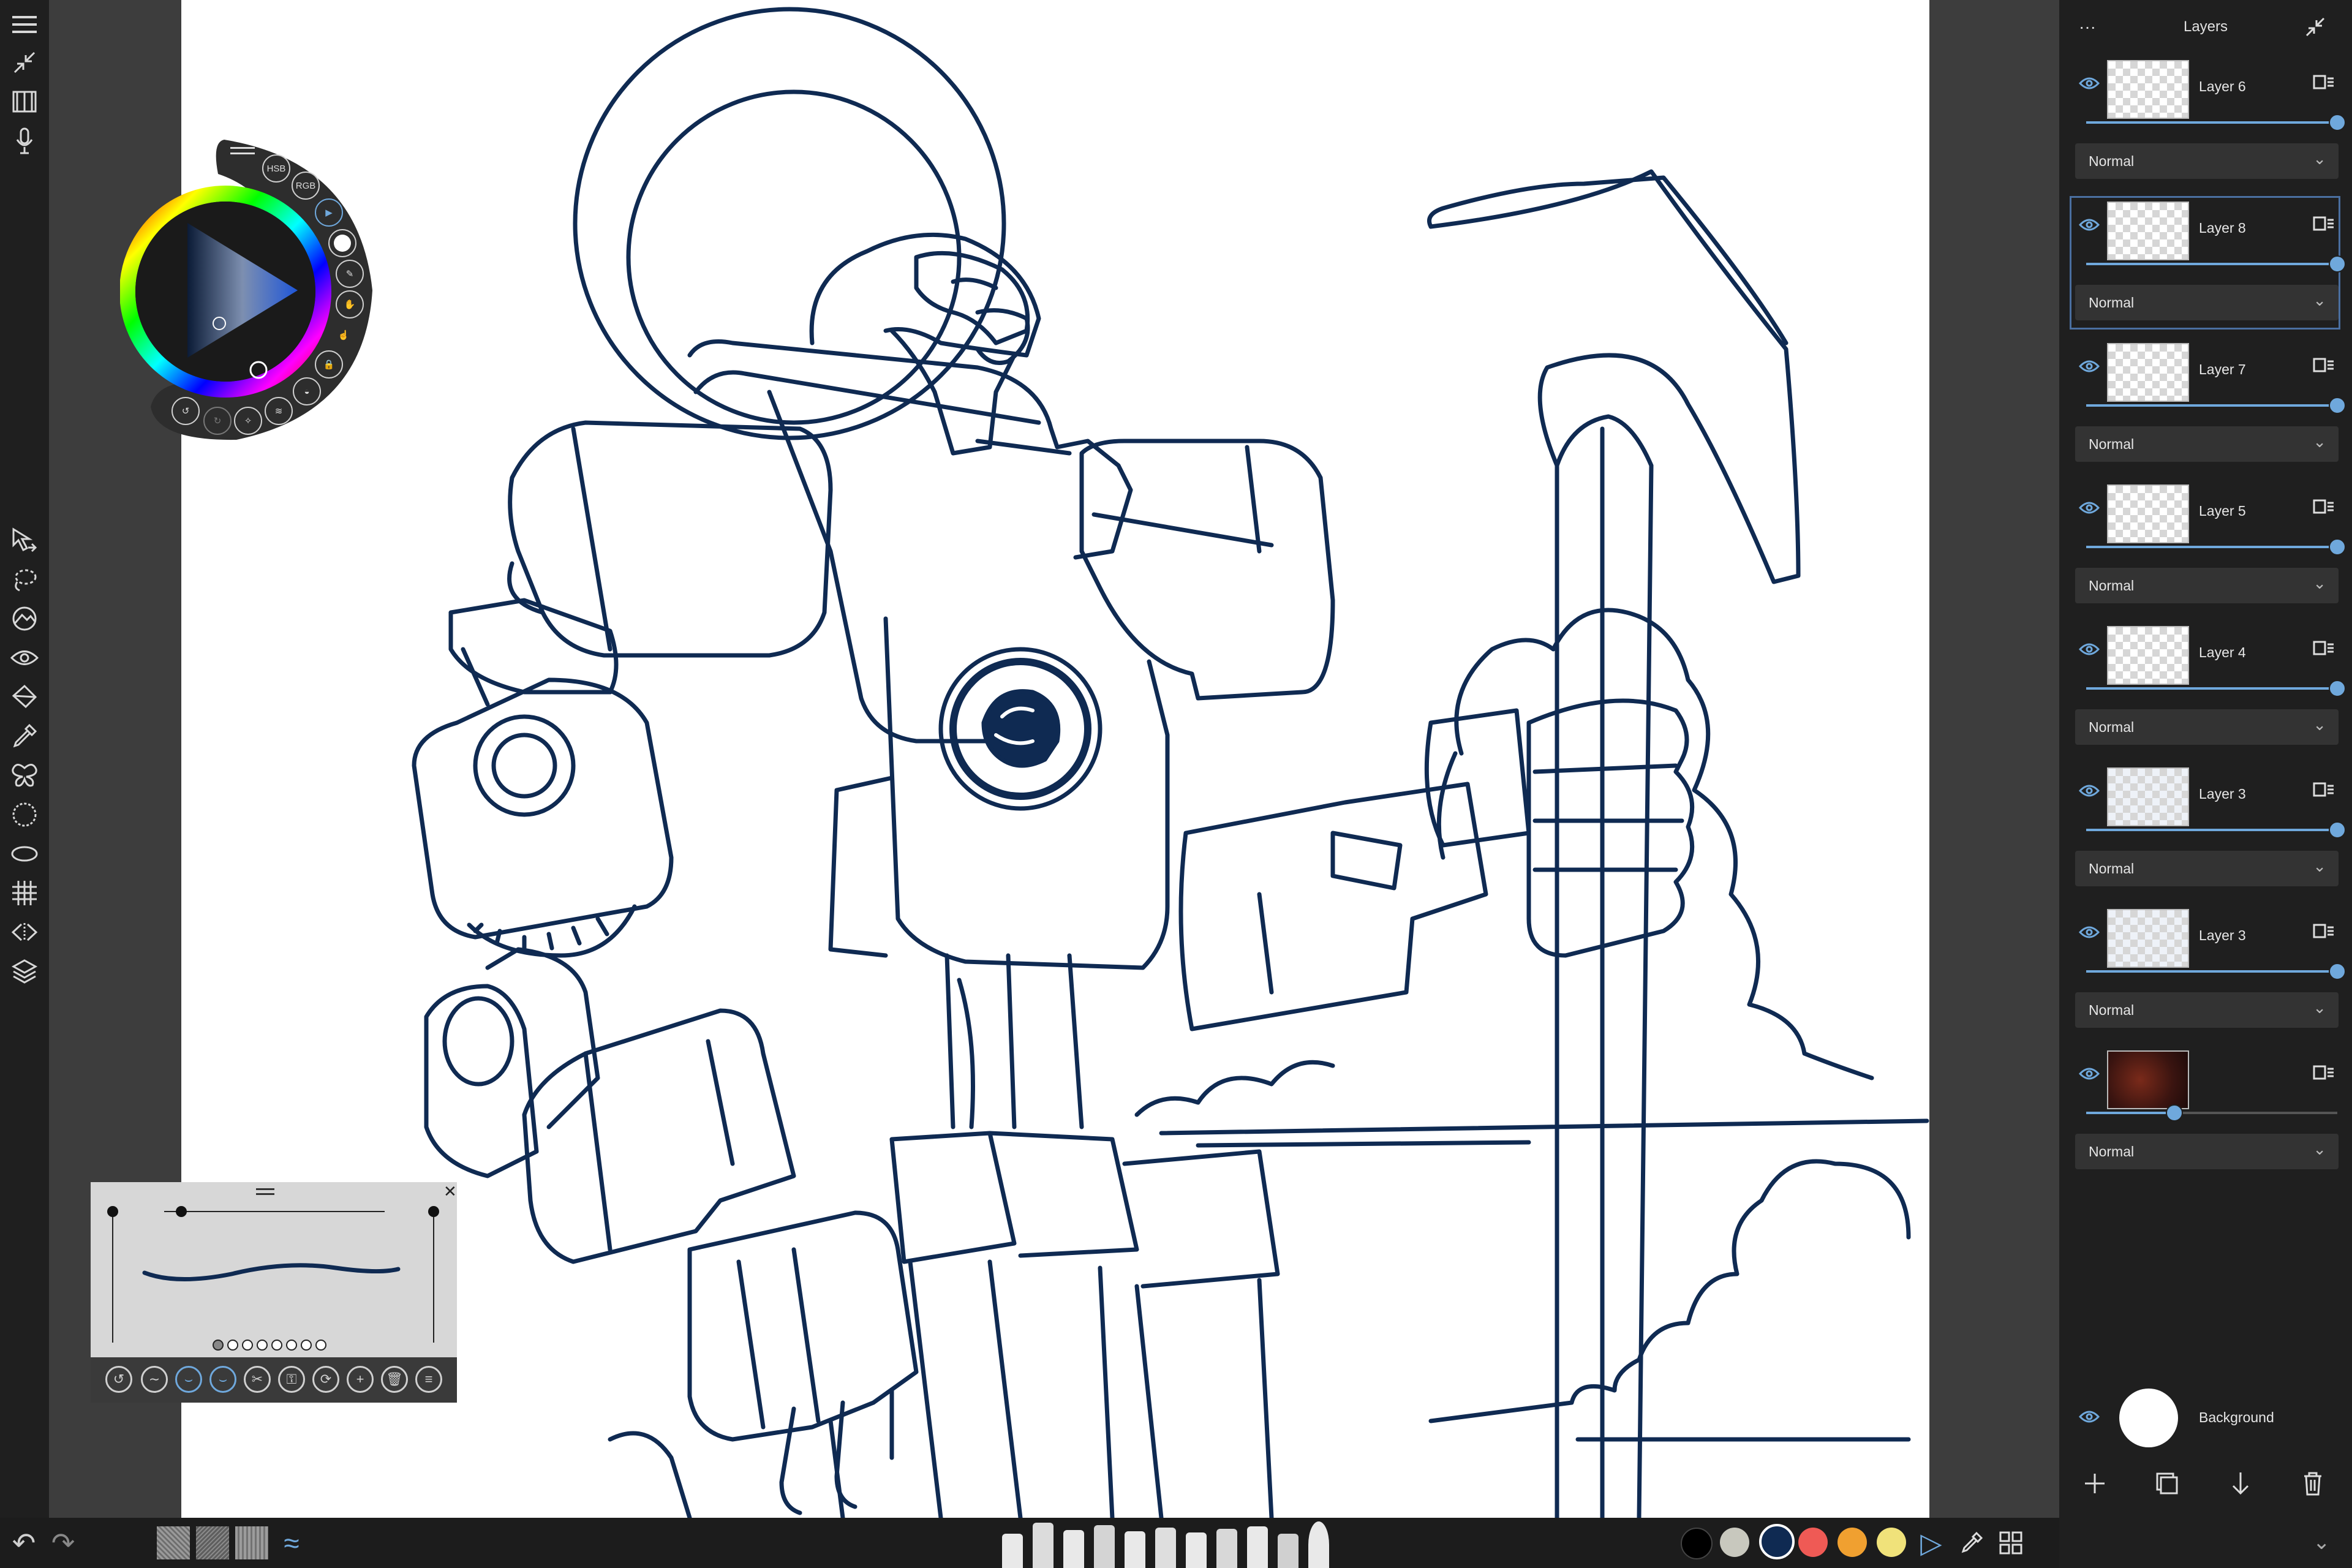 The height and width of the screenshot is (1568, 2352). What do you see at coordinates (24, 540) in the screenshot?
I see `select-arrow-icon` at bounding box center [24, 540].